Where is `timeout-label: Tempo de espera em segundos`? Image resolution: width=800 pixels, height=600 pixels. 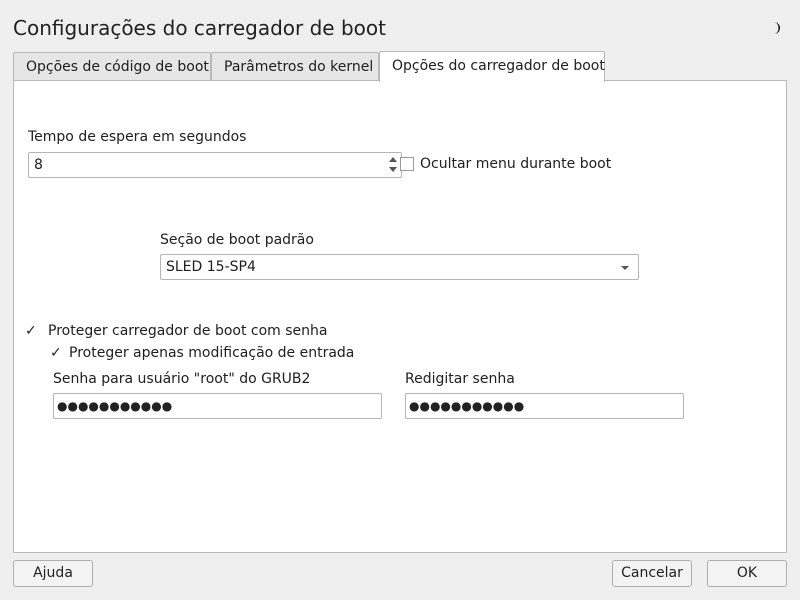
timeout-label: Tempo de espera em segundos is located at coordinates (137, 137).